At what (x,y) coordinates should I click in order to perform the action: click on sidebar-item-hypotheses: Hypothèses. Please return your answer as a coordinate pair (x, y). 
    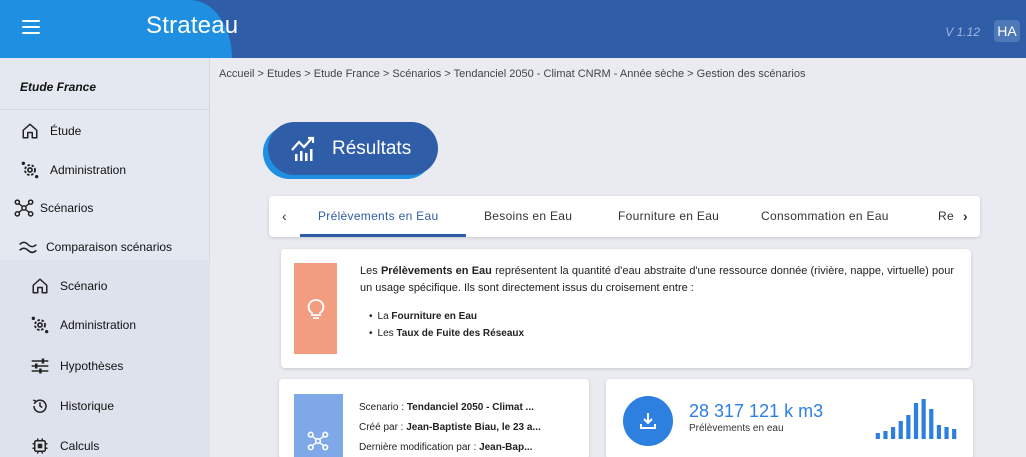
    Looking at the image, I should click on (105, 366).